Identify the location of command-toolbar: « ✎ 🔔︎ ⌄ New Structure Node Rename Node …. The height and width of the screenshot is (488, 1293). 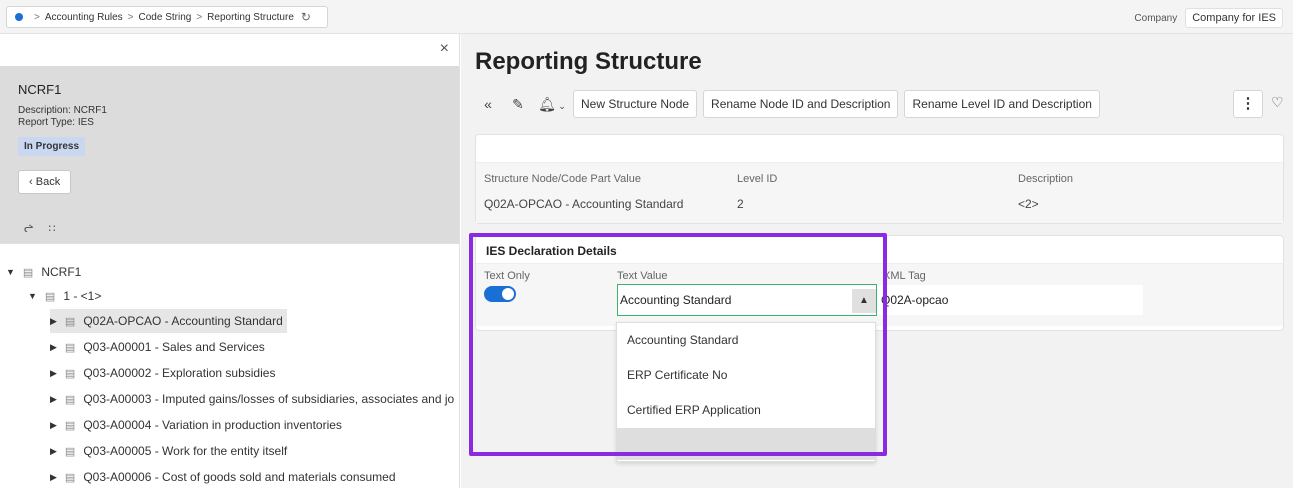
(880, 104).